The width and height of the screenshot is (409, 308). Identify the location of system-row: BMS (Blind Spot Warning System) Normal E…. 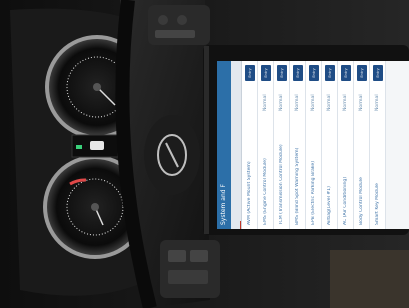
(298, 145).